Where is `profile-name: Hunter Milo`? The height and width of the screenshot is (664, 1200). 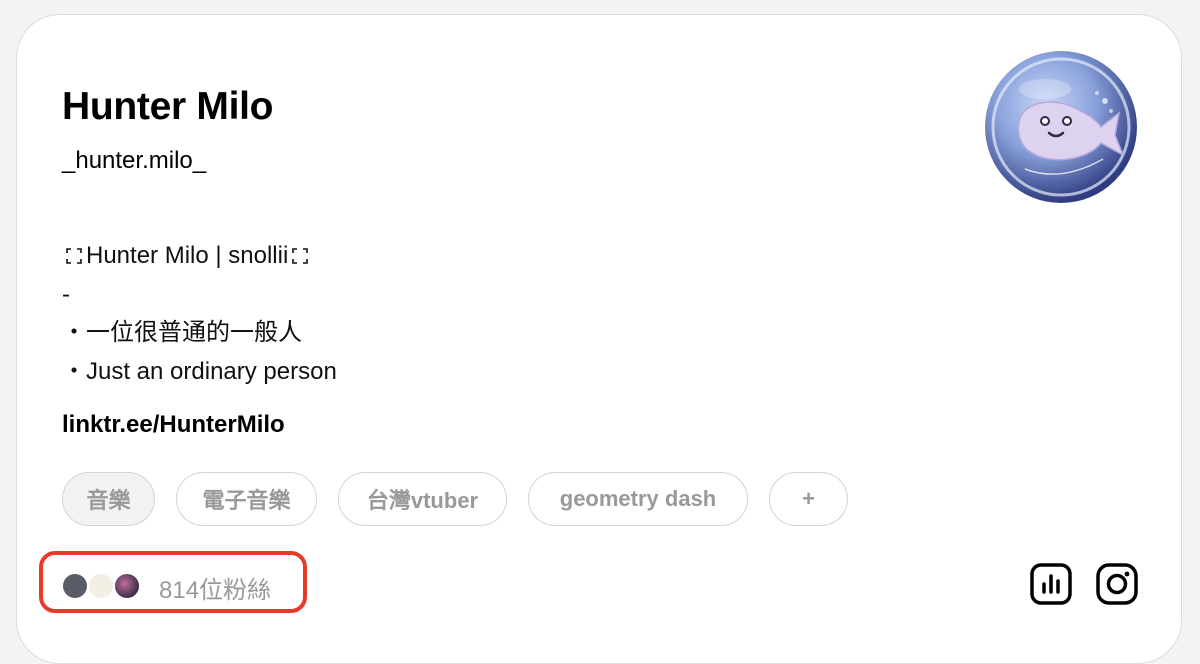
profile-name: Hunter Milo is located at coordinates (168, 106).